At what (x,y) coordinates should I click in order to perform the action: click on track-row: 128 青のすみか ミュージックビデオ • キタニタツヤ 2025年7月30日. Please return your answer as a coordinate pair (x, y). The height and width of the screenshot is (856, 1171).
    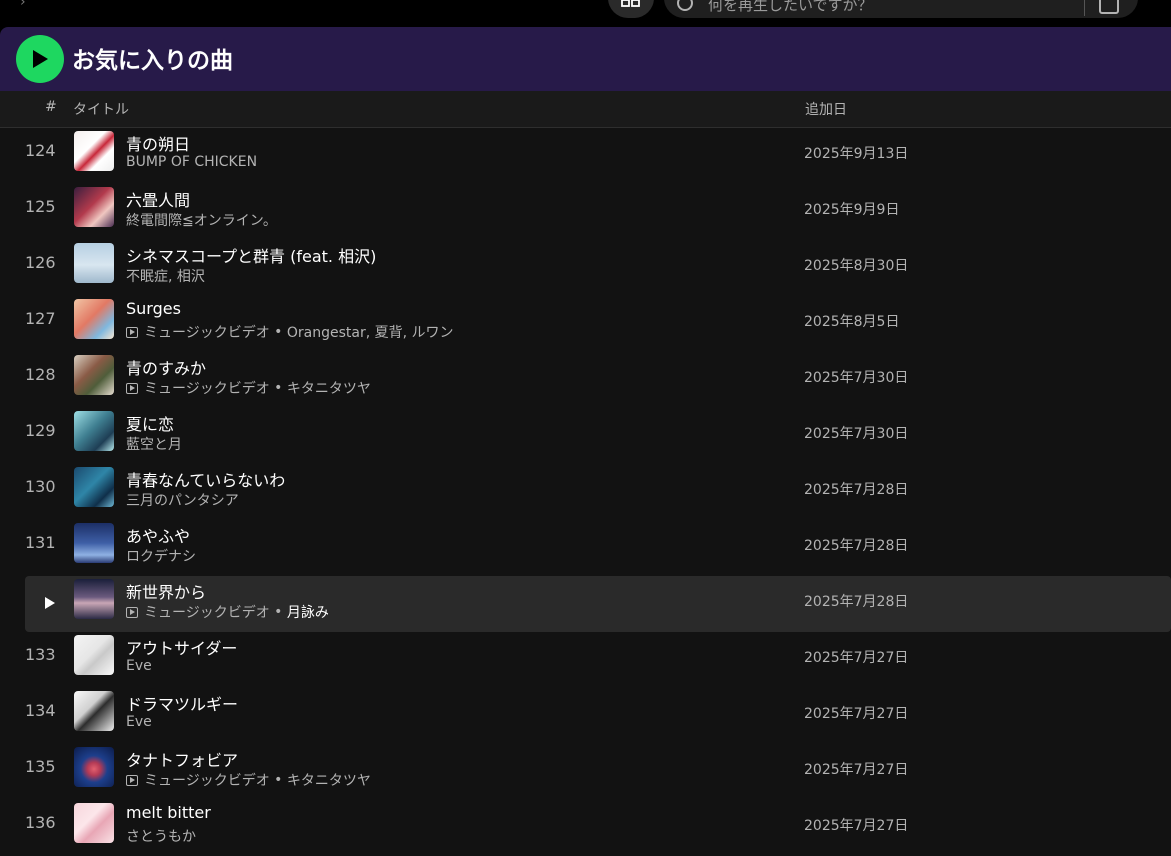
    Looking at the image, I should click on (598, 380).